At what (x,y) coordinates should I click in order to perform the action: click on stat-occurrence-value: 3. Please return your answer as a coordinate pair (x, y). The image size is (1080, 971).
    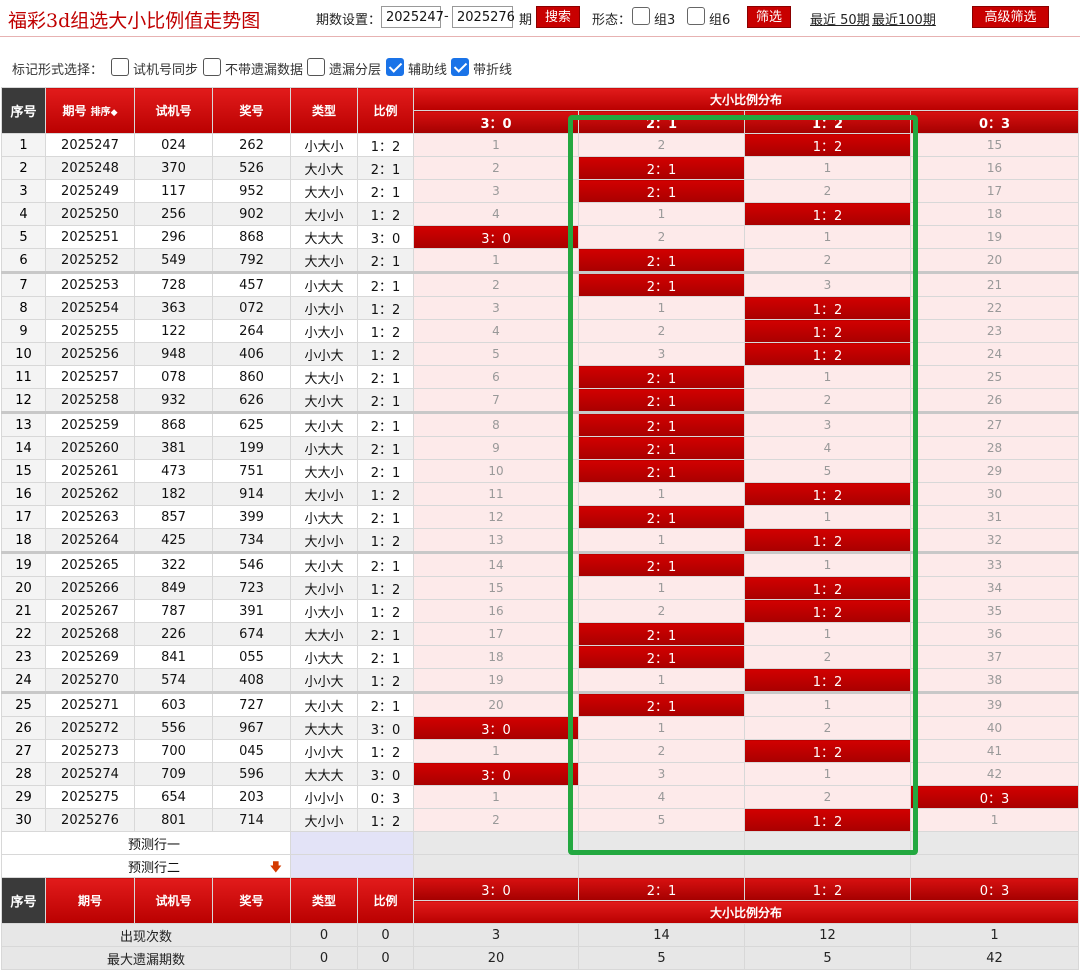
    Looking at the image, I should click on (496, 935).